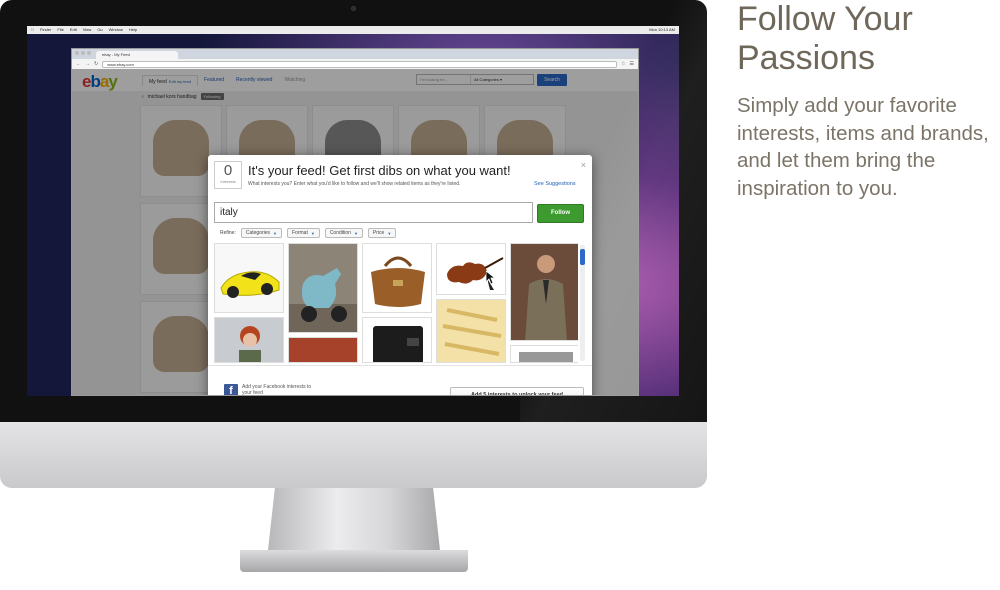 The height and width of the screenshot is (590, 1000). Describe the element at coordinates (583, 165) in the screenshot. I see `close-icon: ×` at that location.